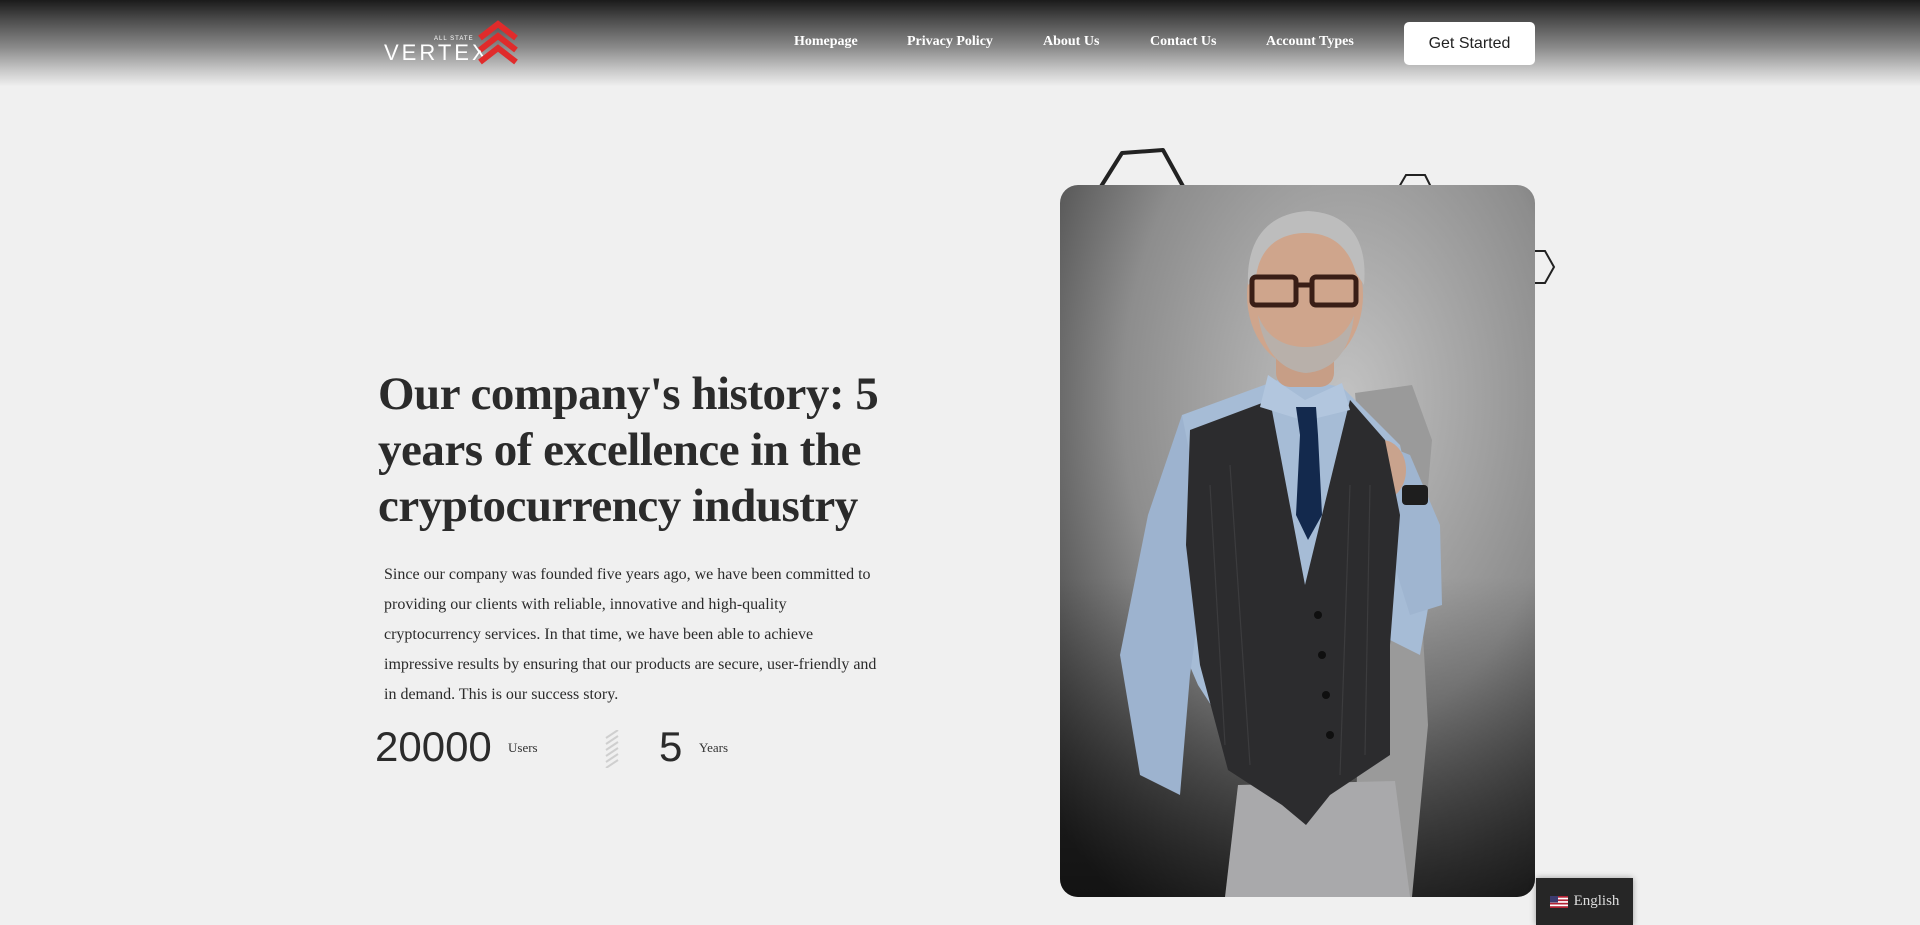 This screenshot has height=925, width=1920. I want to click on nav-privacy-policy: Privacy Policy, so click(950, 42).